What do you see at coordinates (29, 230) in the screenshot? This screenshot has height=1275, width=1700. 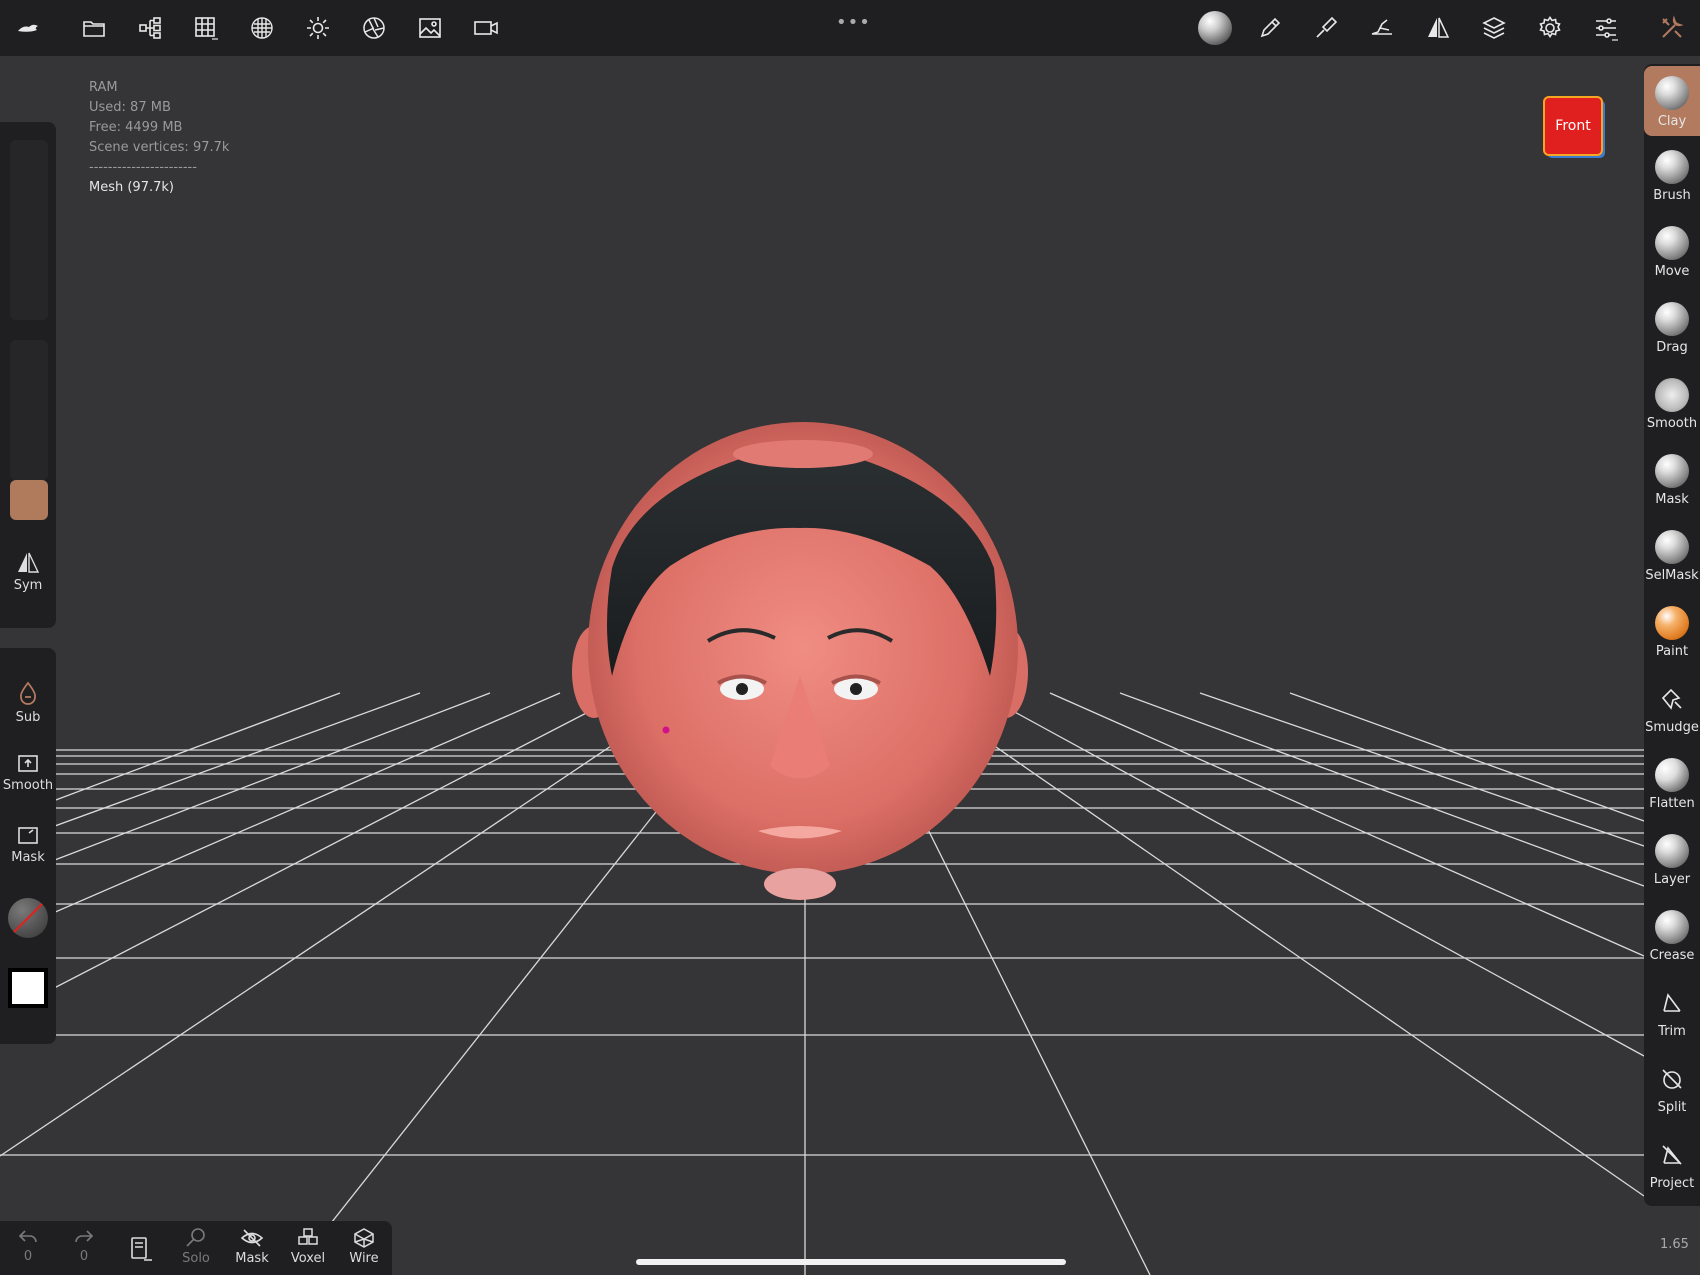 I see `radius-slider` at bounding box center [29, 230].